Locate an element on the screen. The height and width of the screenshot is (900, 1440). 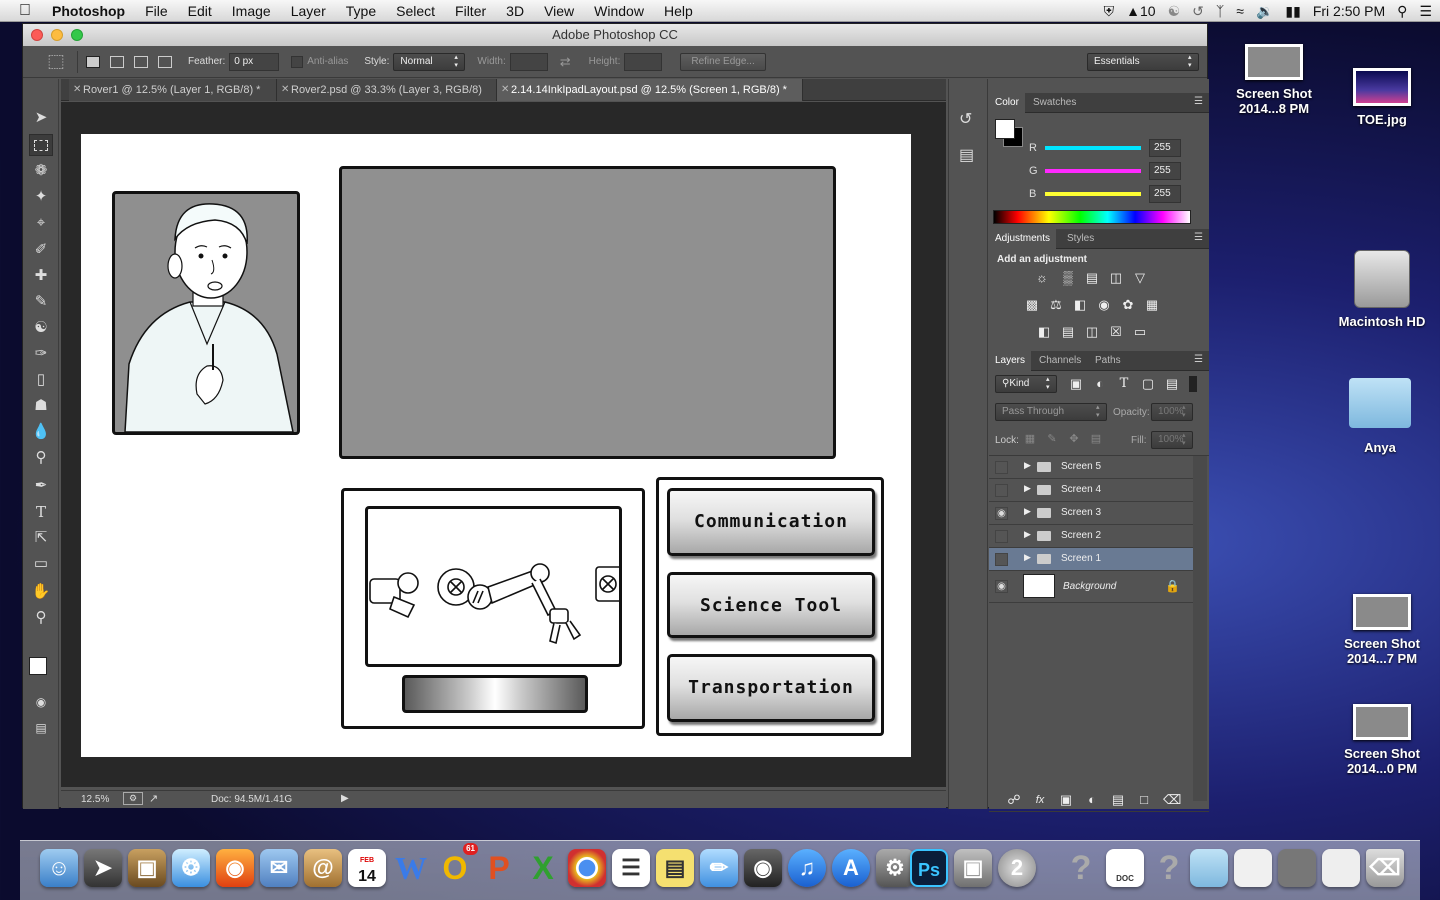
layers-scrollbar is located at coordinates (1200, 628).